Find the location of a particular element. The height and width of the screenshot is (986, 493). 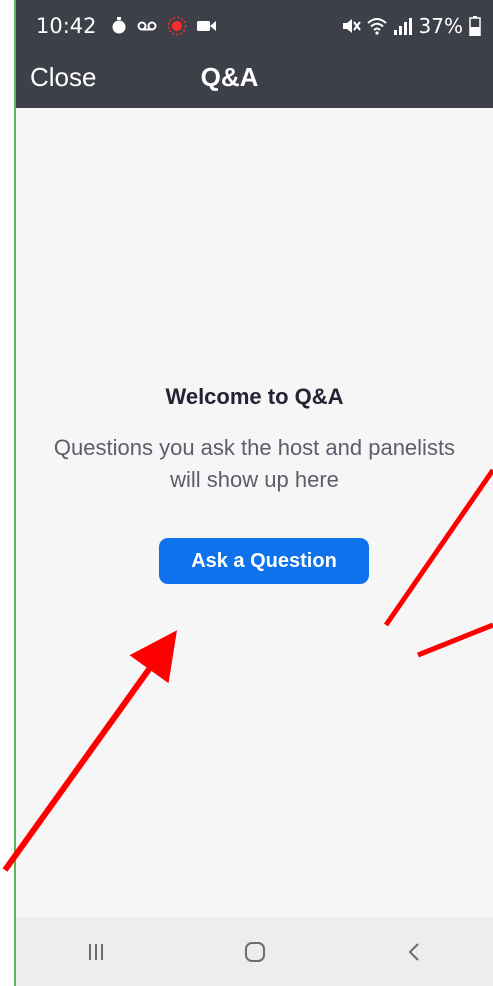

back-button is located at coordinates (414, 952).